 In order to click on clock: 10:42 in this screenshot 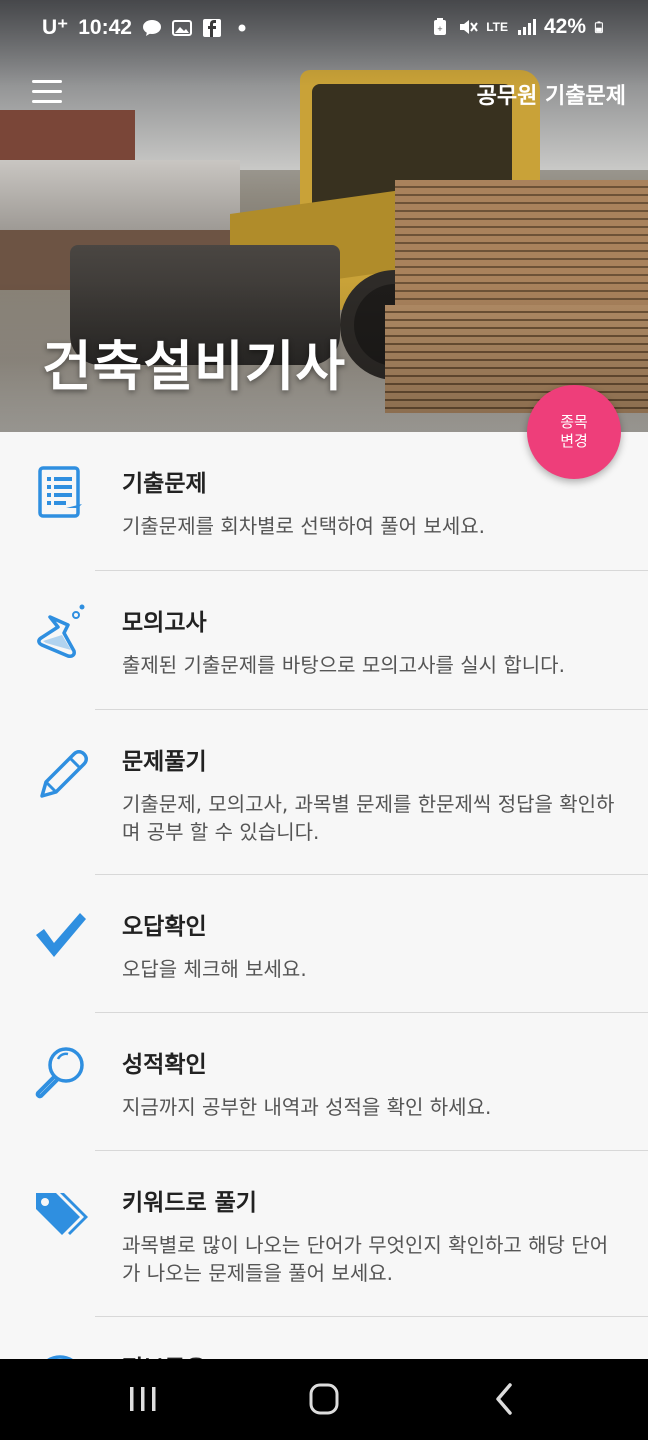, I will do `click(105, 27)`.